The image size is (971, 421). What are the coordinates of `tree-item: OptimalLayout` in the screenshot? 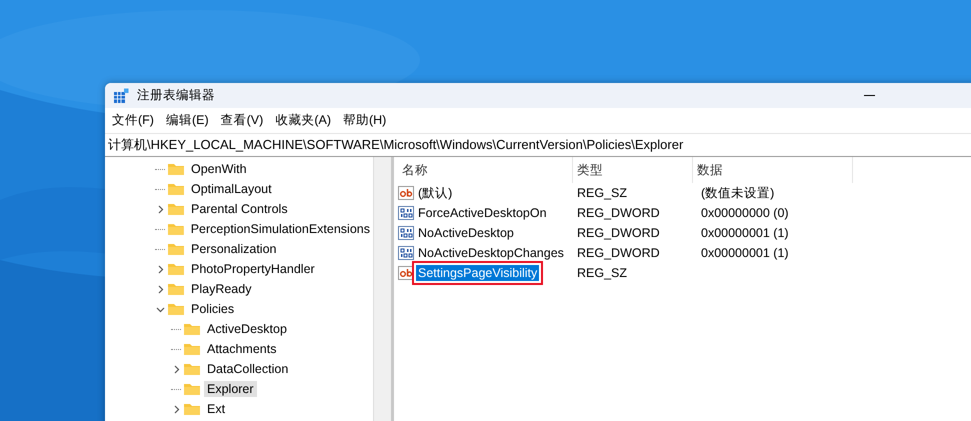 It's located at (231, 189).